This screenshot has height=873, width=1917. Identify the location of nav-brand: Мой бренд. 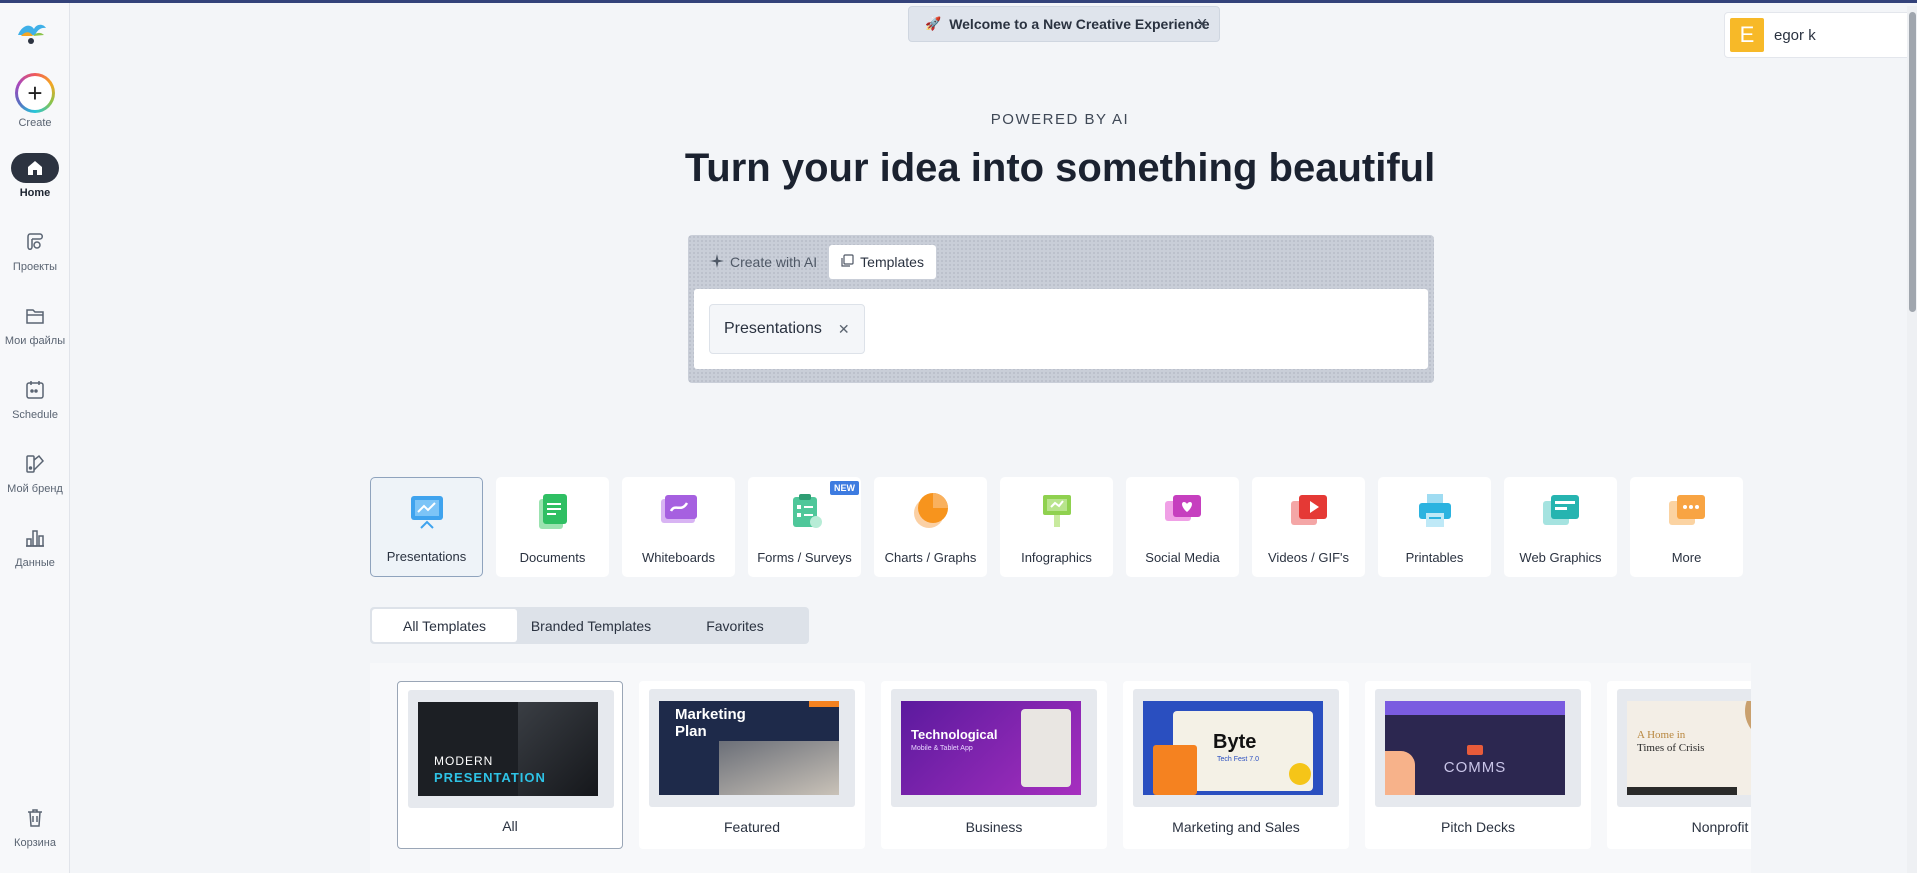
(35, 479).